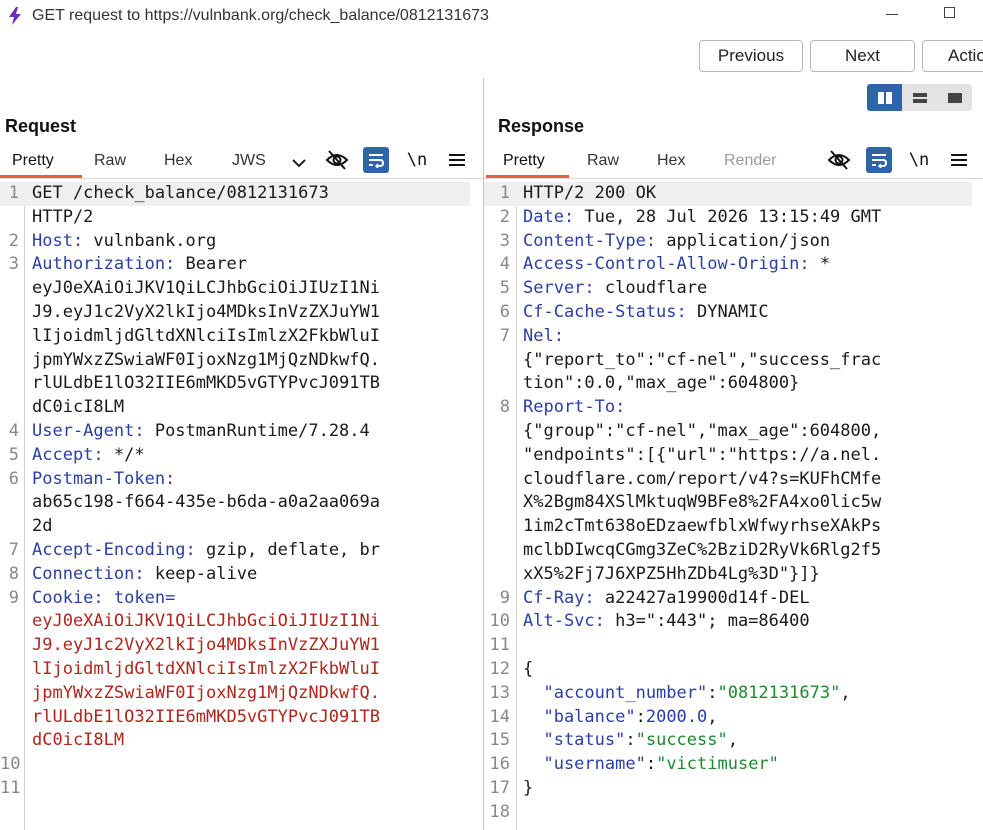  Describe the element at coordinates (178, 161) in the screenshot. I see `request-tab-hex: Hex` at that location.